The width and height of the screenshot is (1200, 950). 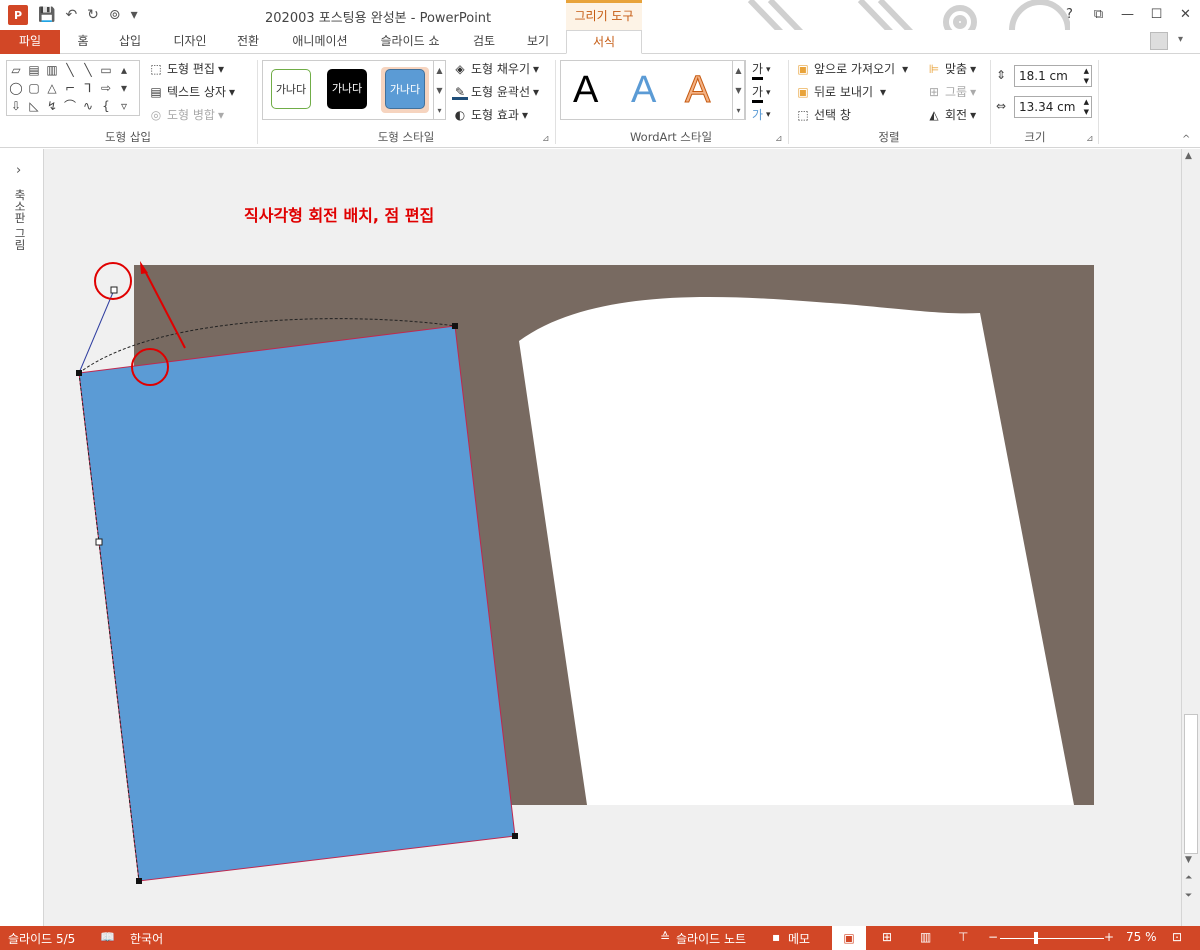 What do you see at coordinates (16, 106) in the screenshot?
I see `down-arrow-icon: ⇩` at bounding box center [16, 106].